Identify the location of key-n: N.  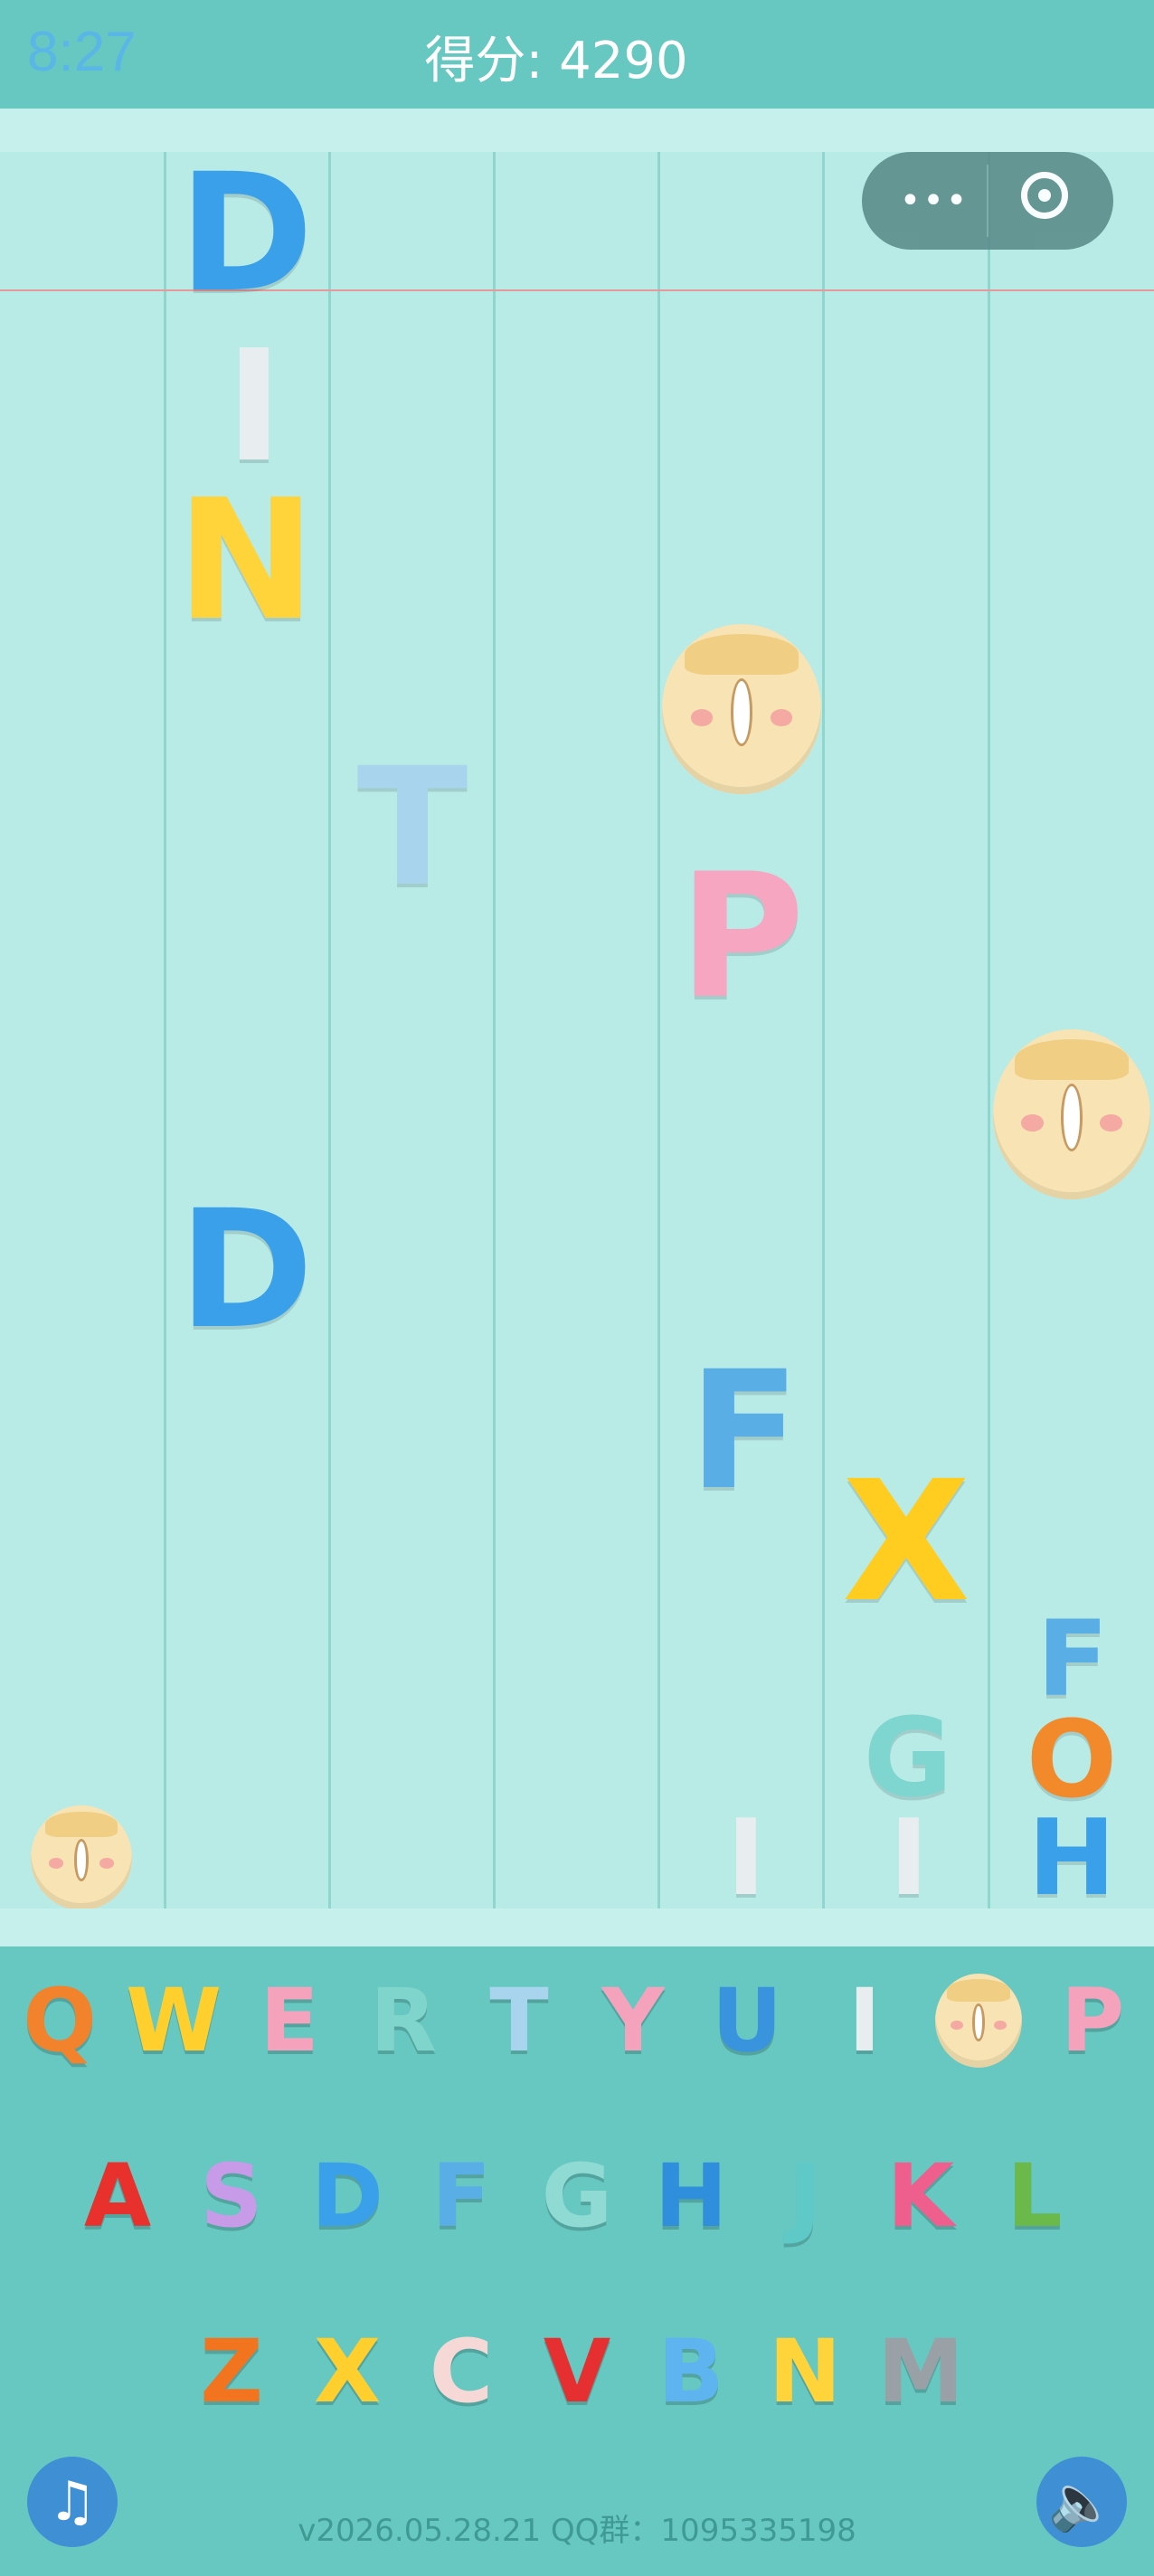
(805, 2372).